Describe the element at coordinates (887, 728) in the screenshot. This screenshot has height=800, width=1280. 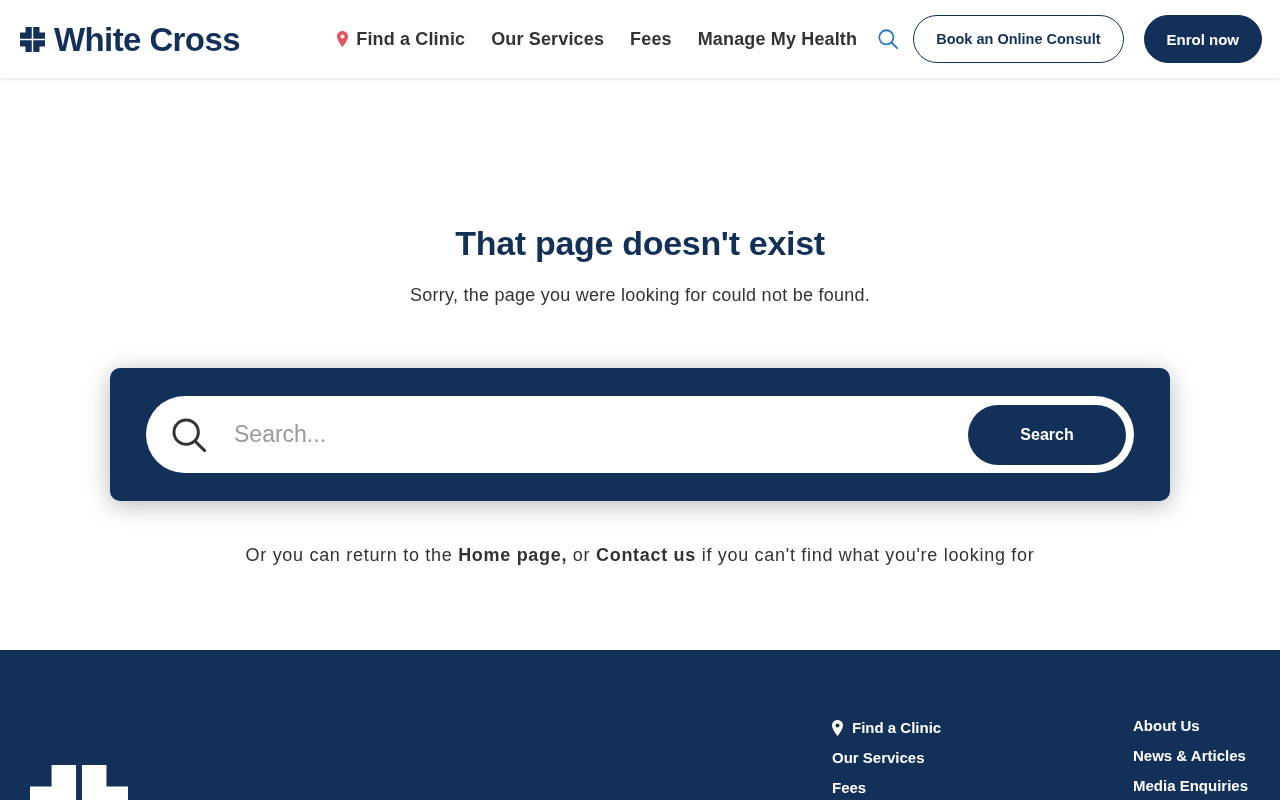
I see `footer-link: Find a Clinic` at that location.